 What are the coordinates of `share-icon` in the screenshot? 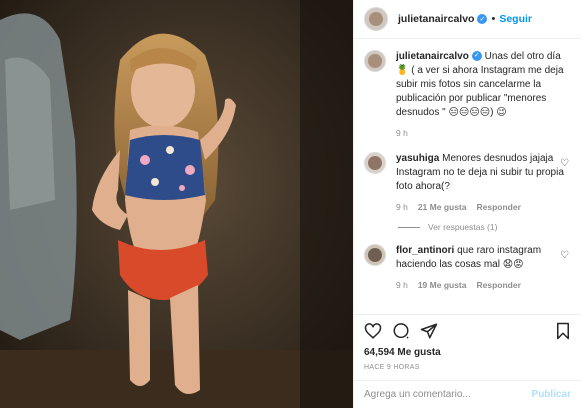 It's located at (429, 331).